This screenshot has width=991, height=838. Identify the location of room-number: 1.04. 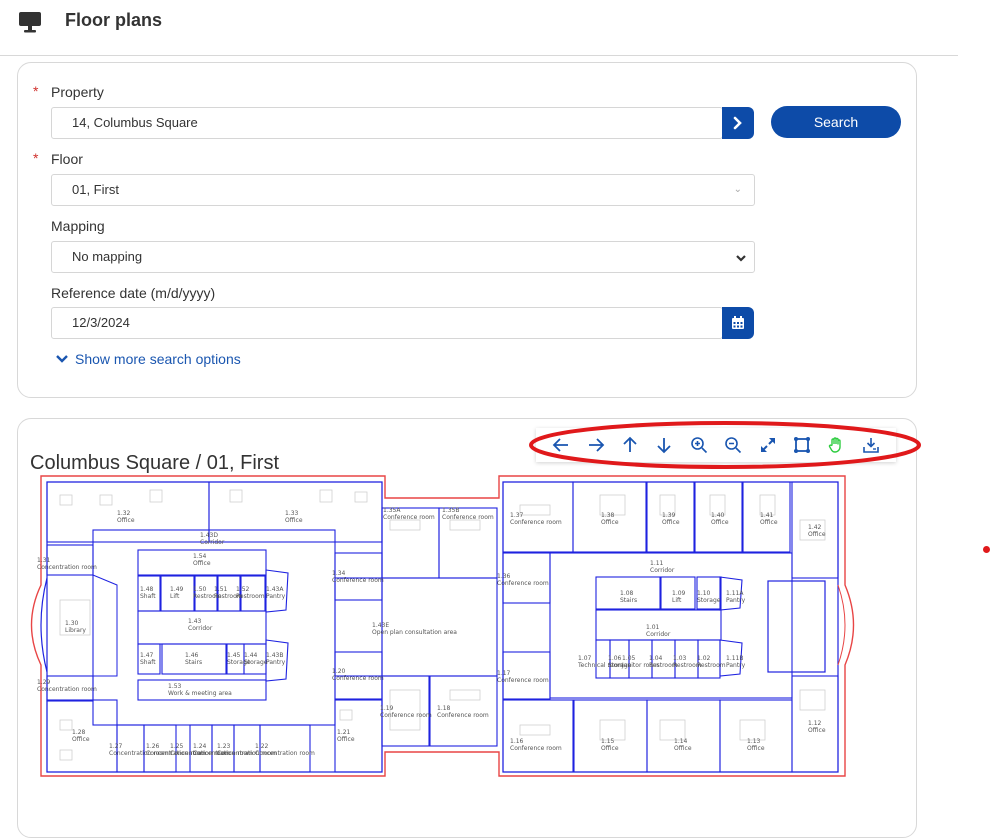
(656, 658).